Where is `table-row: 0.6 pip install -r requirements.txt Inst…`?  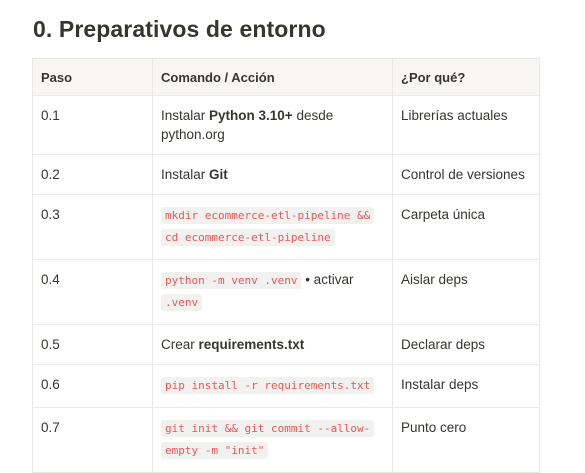 table-row: 0.6 pip install -r requirements.txt Inst… is located at coordinates (286, 386).